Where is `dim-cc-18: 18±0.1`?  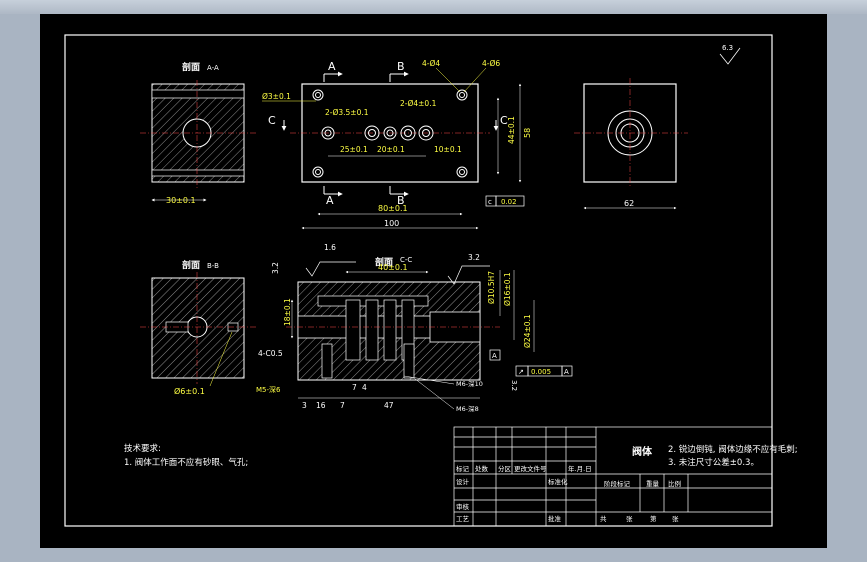 dim-cc-18: 18±0.1 is located at coordinates (287, 312).